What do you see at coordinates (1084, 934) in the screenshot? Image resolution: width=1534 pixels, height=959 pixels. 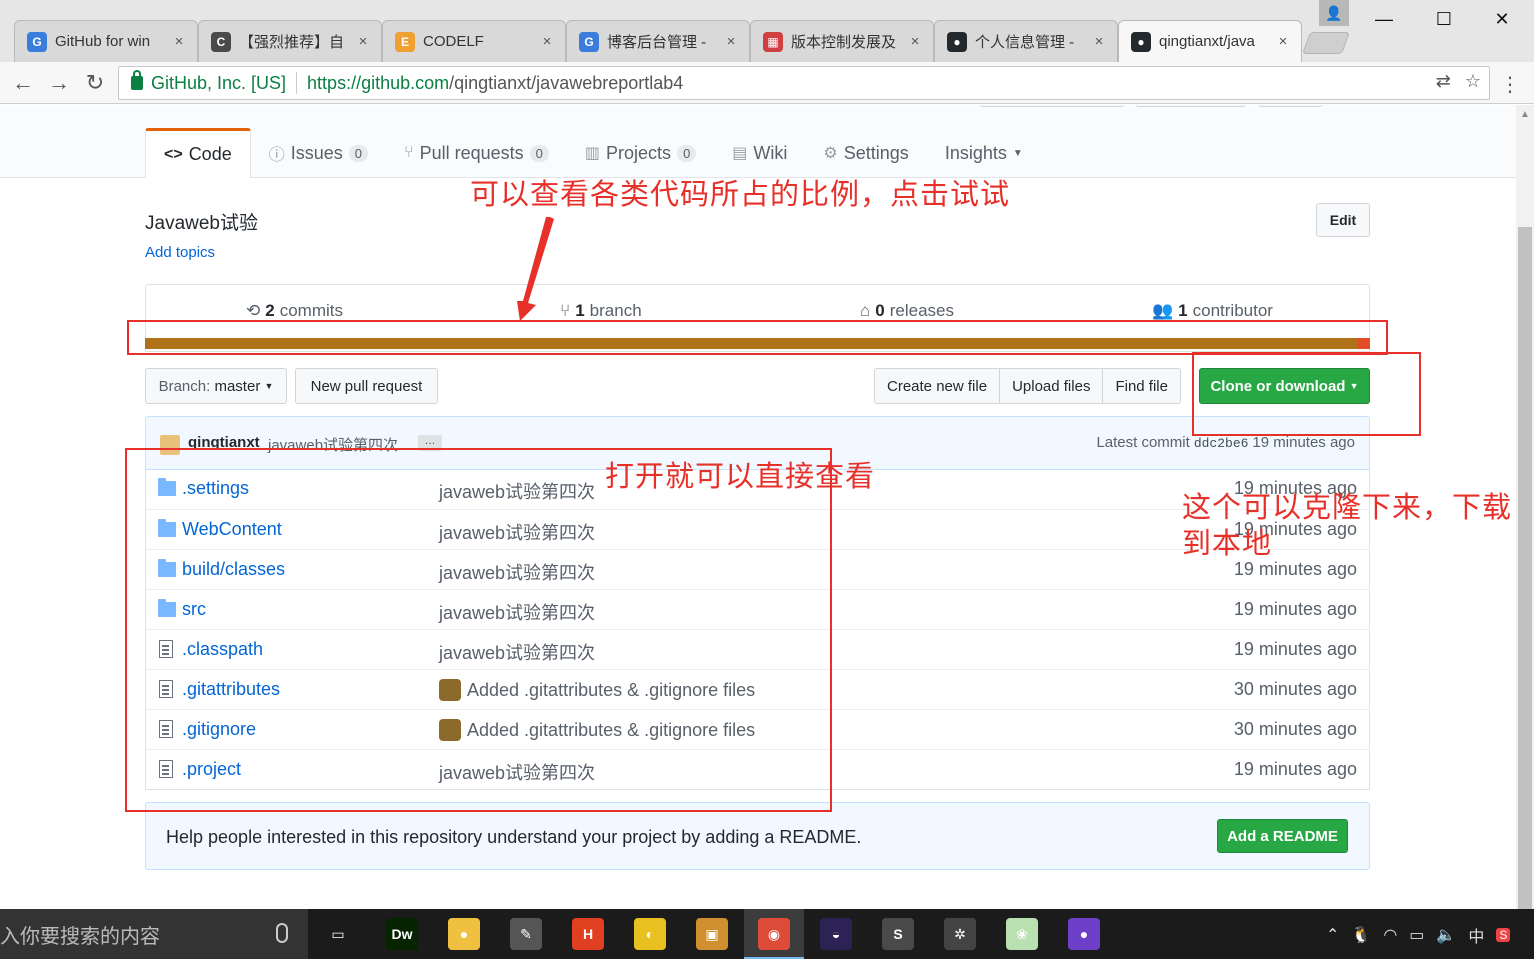 I see `github-desktop-icon: ●` at bounding box center [1084, 934].